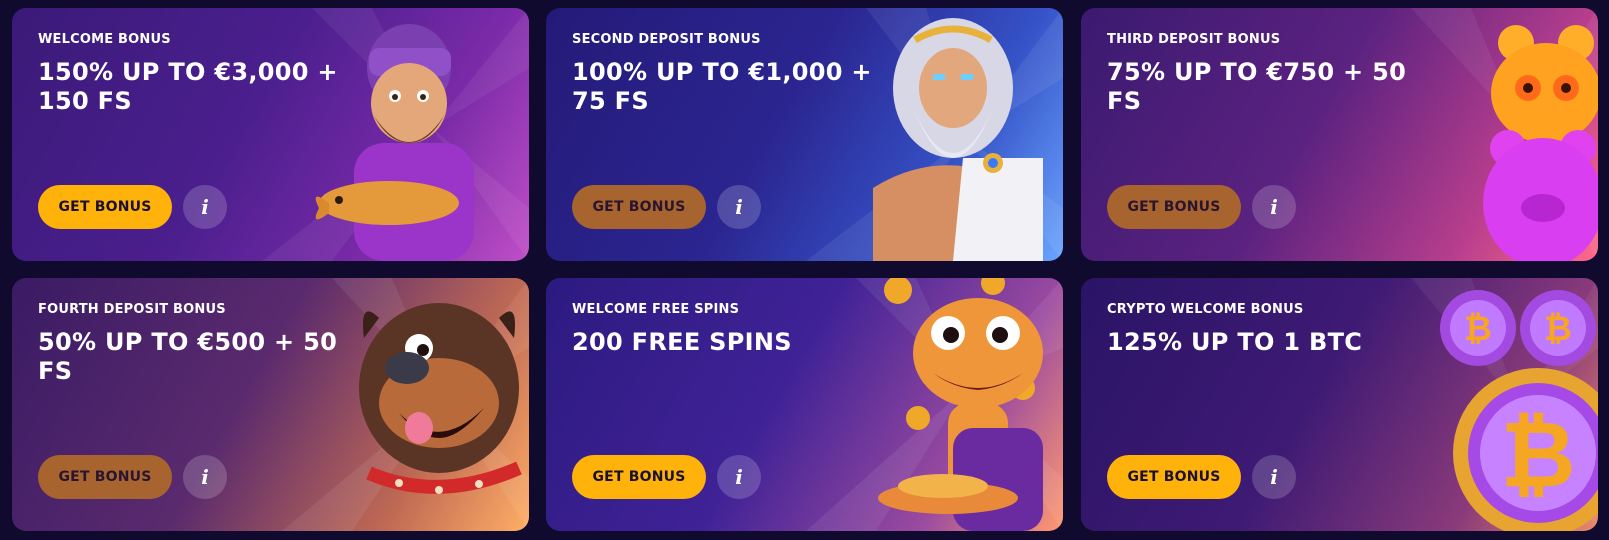 The width and height of the screenshot is (1609, 540). I want to click on card-title: 50% UP TO €500 + 50 FS, so click(188, 356).